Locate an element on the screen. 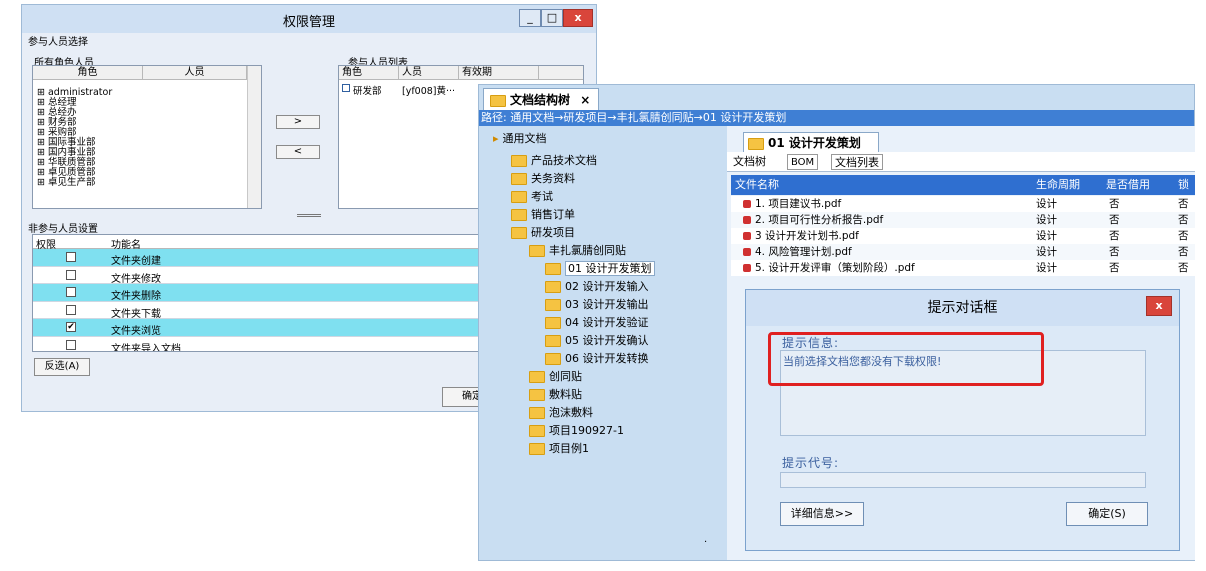 The width and height of the screenshot is (1206, 571). tree-item-label: 04 设计开发验证 is located at coordinates (607, 322).